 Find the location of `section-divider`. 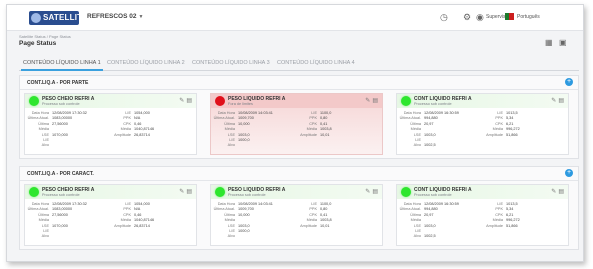

section-divider is located at coordinates (299, 180).